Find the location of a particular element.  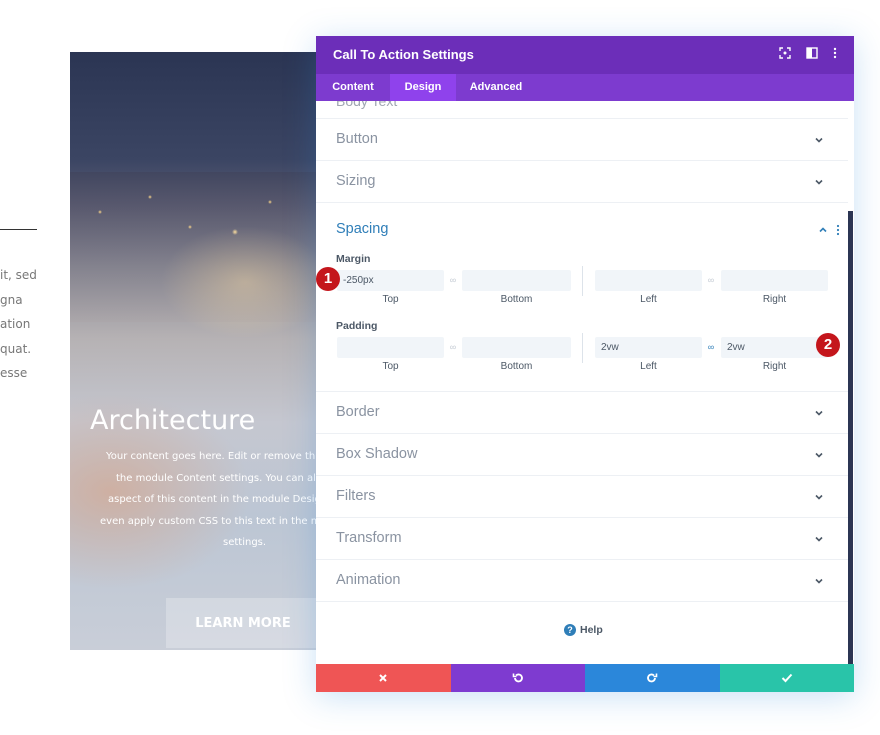

padding-bottom-input is located at coordinates (516, 347).